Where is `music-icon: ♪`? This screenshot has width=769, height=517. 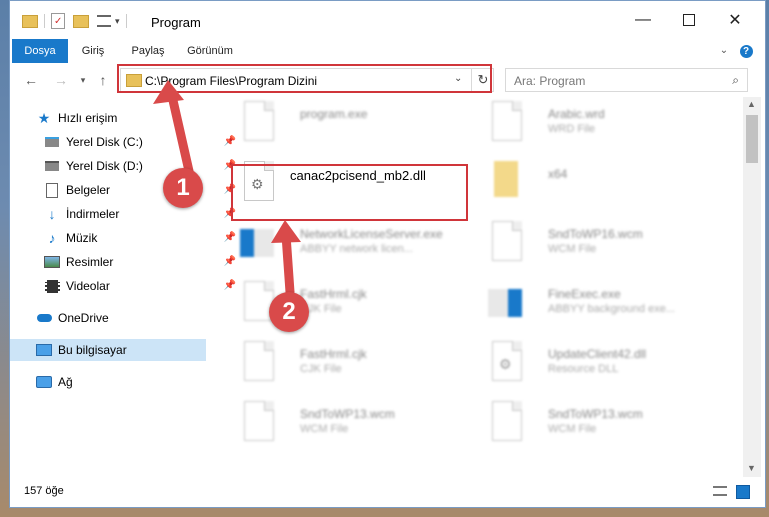
music-icon: ♪ is located at coordinates (52, 238).